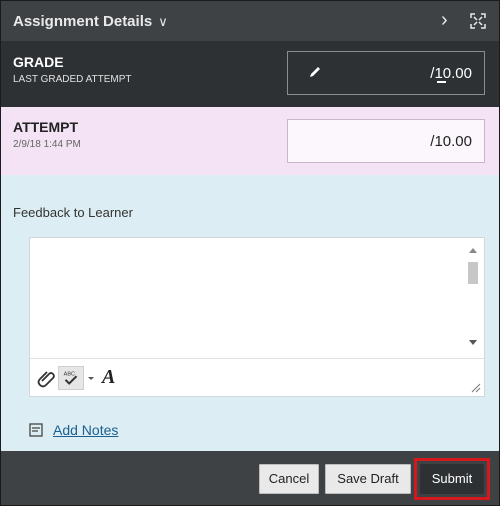 The image size is (500, 506). Describe the element at coordinates (473, 250) in the screenshot. I see `scroll-up-icon` at that location.